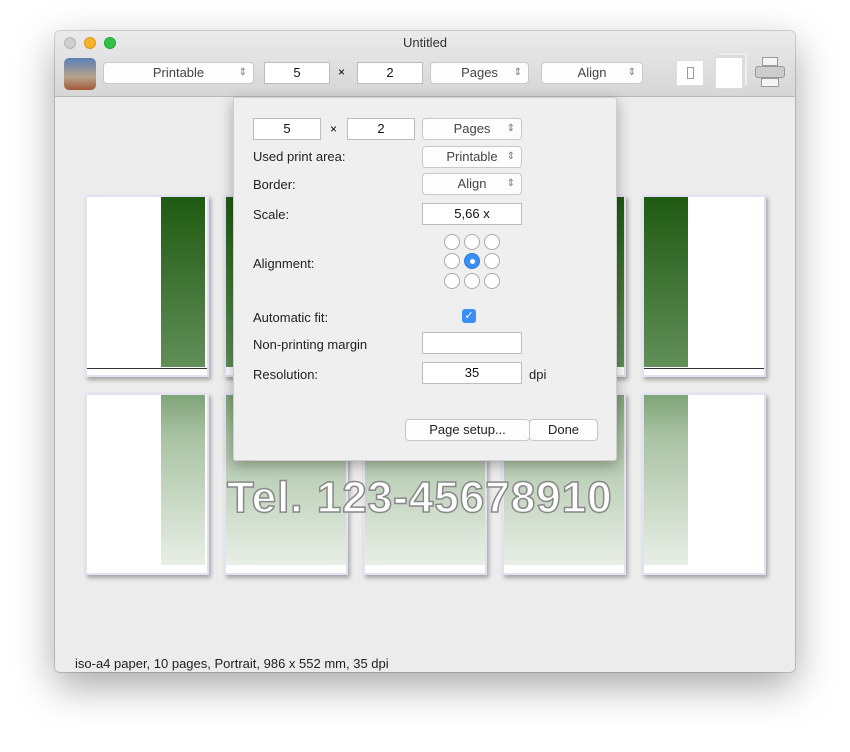 This screenshot has width=850, height=752. Describe the element at coordinates (472, 242) in the screenshot. I see `align-top-center-radio` at that location.